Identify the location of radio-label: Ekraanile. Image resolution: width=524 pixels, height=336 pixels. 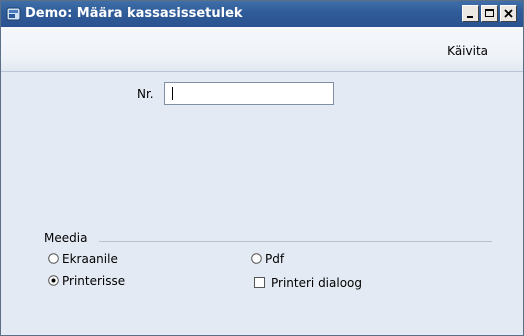
(90, 259).